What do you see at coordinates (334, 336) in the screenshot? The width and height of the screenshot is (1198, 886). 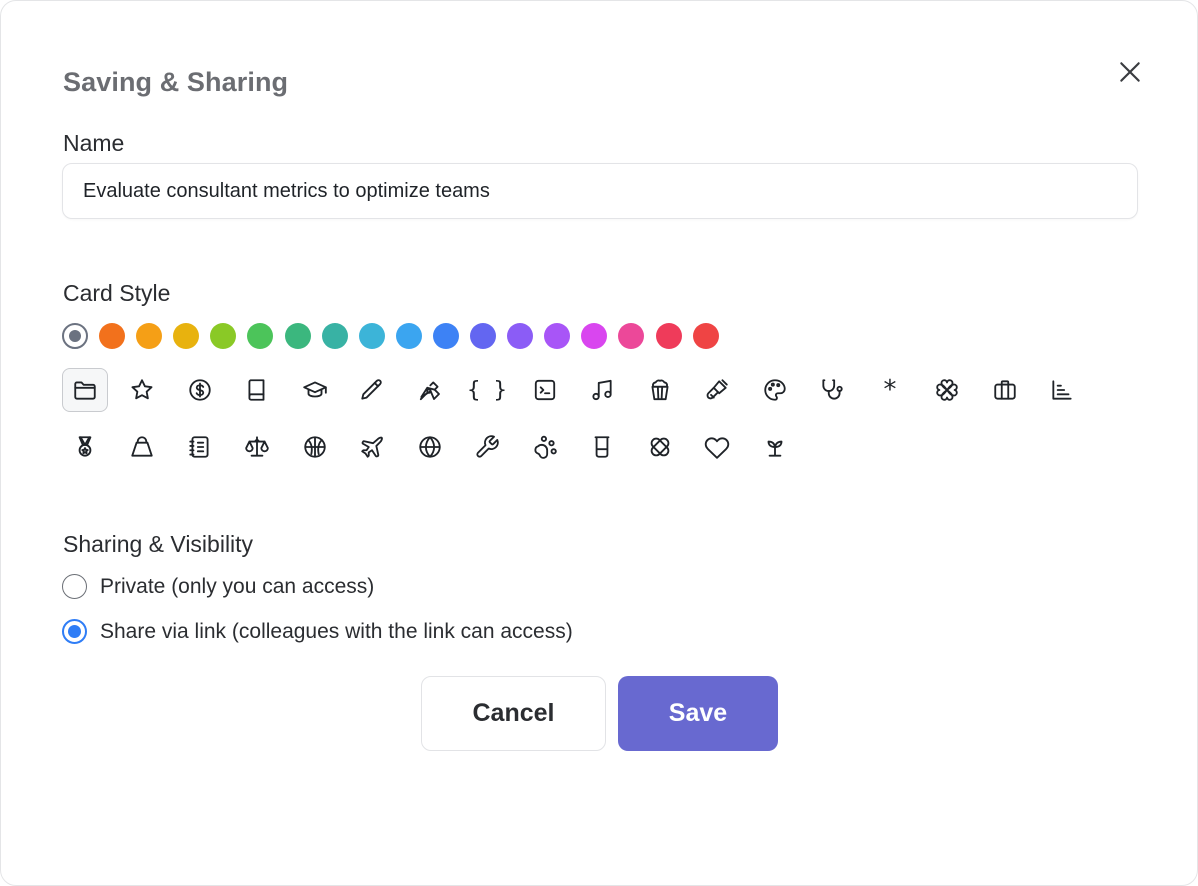 I see `color-swatch-teal` at bounding box center [334, 336].